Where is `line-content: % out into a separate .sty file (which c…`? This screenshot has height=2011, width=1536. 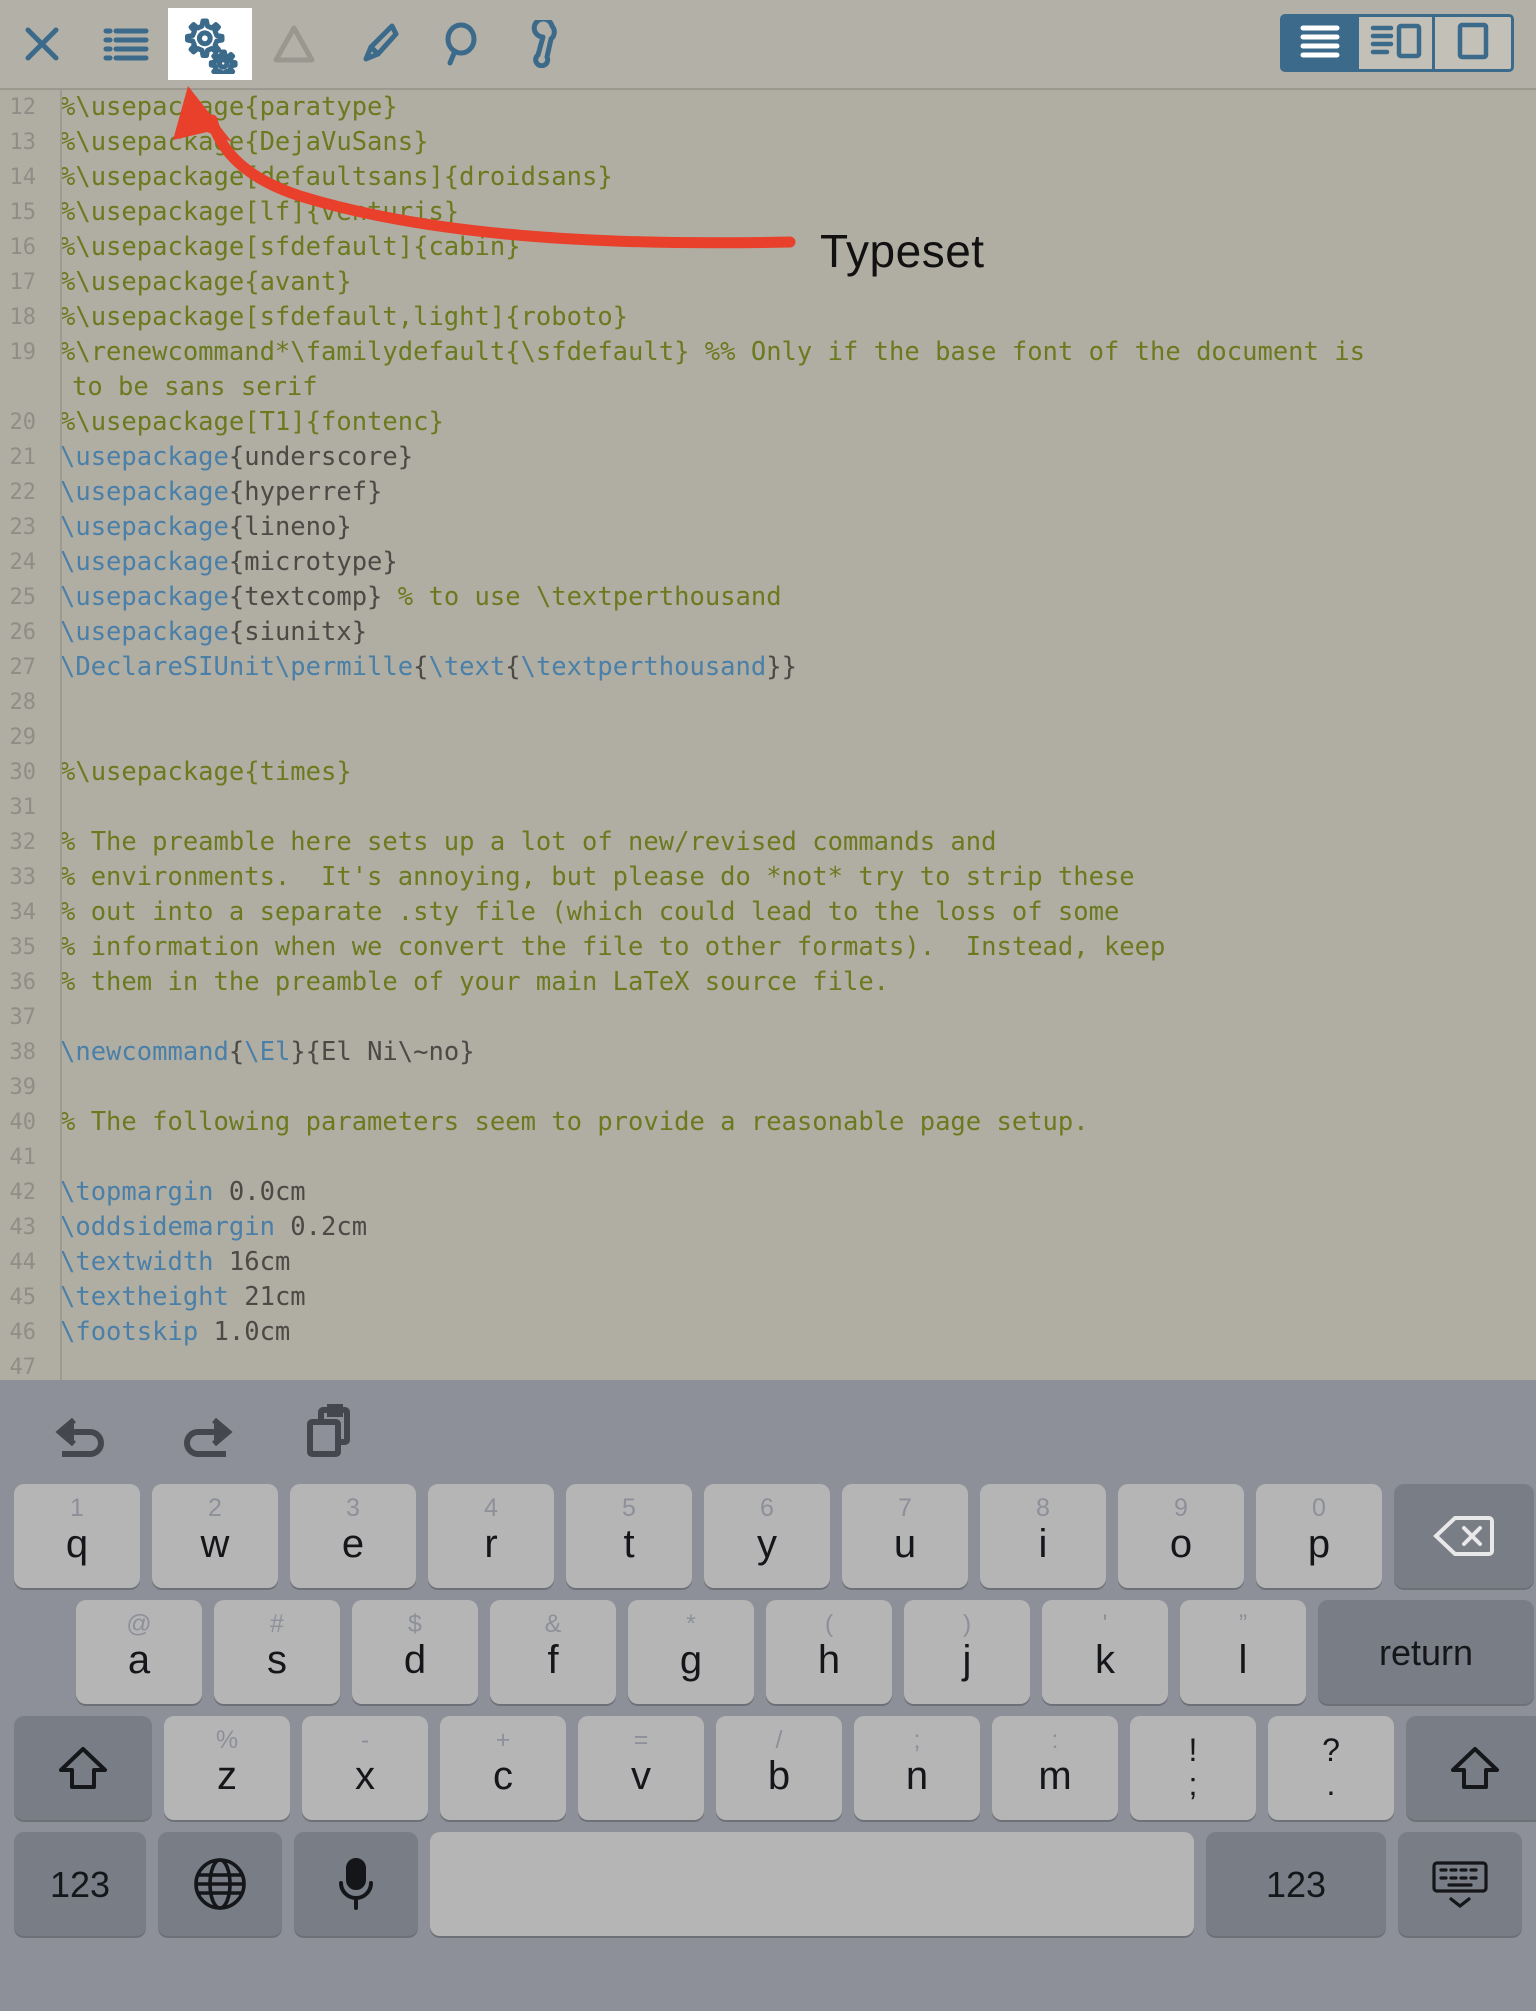 line-content: % out into a separate .sty file (which c… is located at coordinates (583, 912).